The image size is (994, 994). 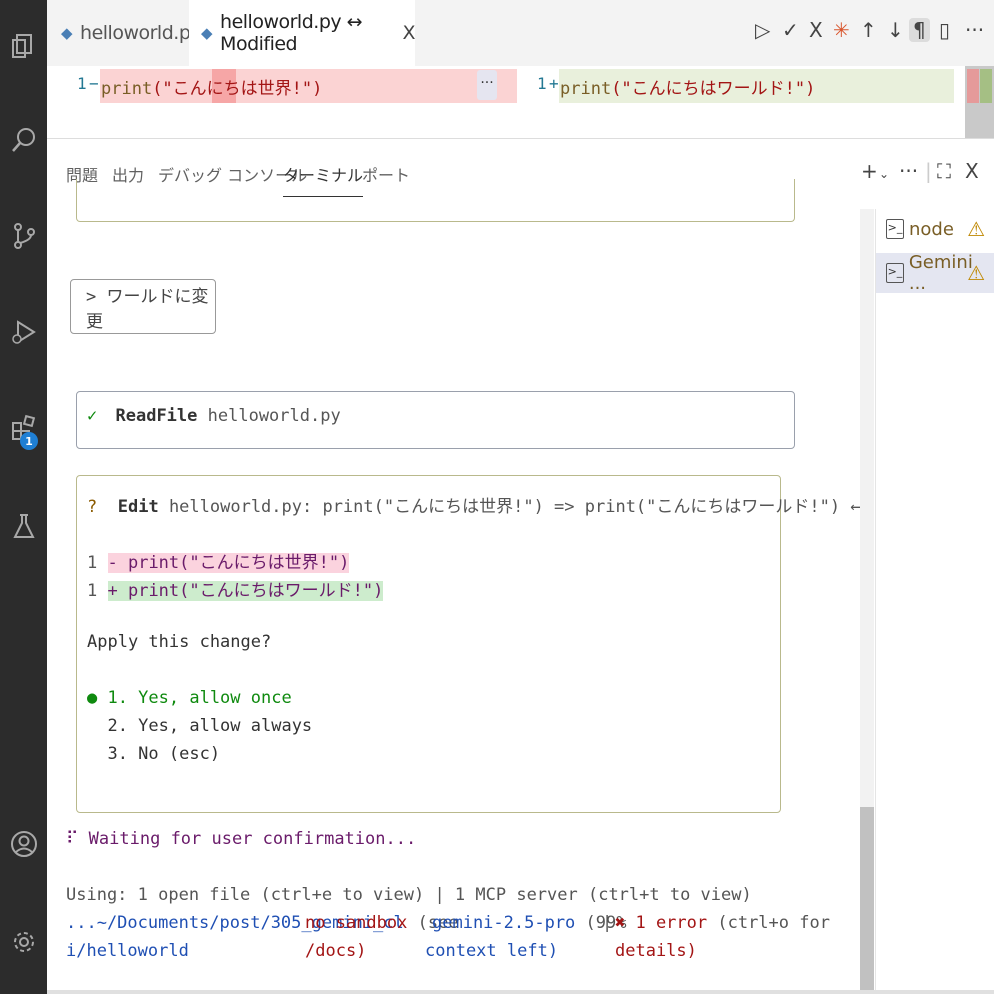 I want to click on close-tab-button: X, so click(x=408, y=33).